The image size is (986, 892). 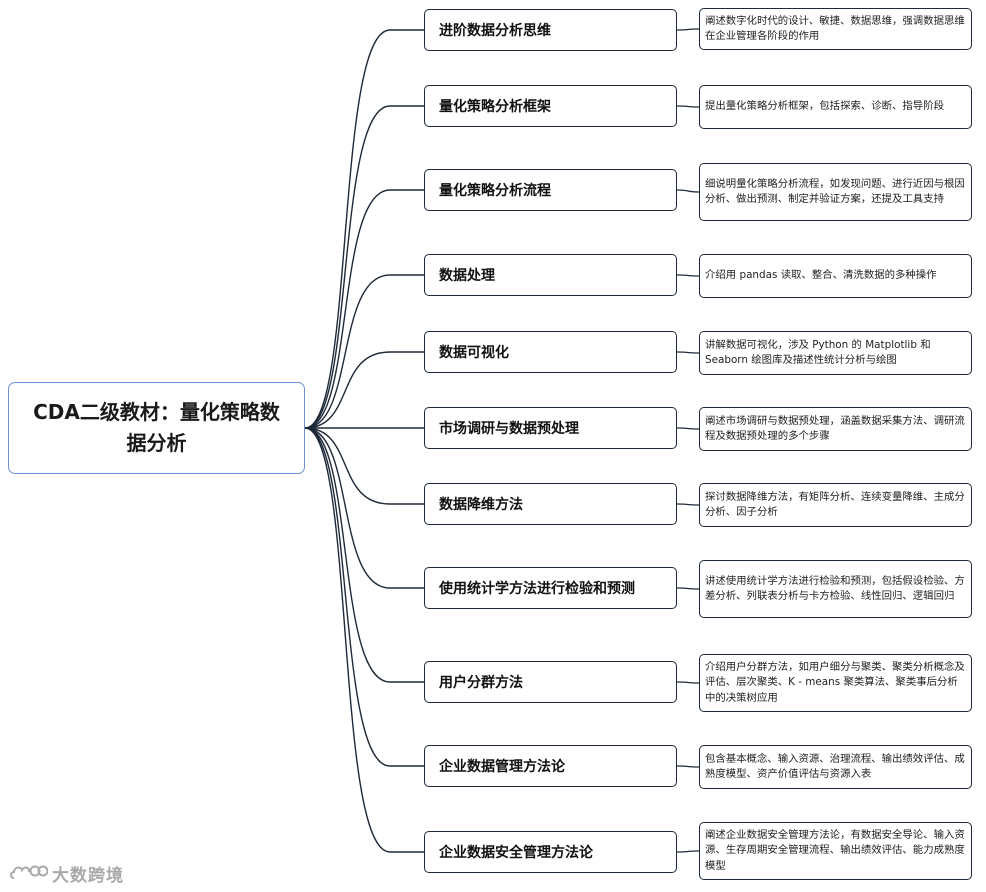 I want to click on branch-description: 阐述市场调研与数据预处理，涵盖数据采集方法、调研流程及数据预处理的多个步骤, so click(x=835, y=429).